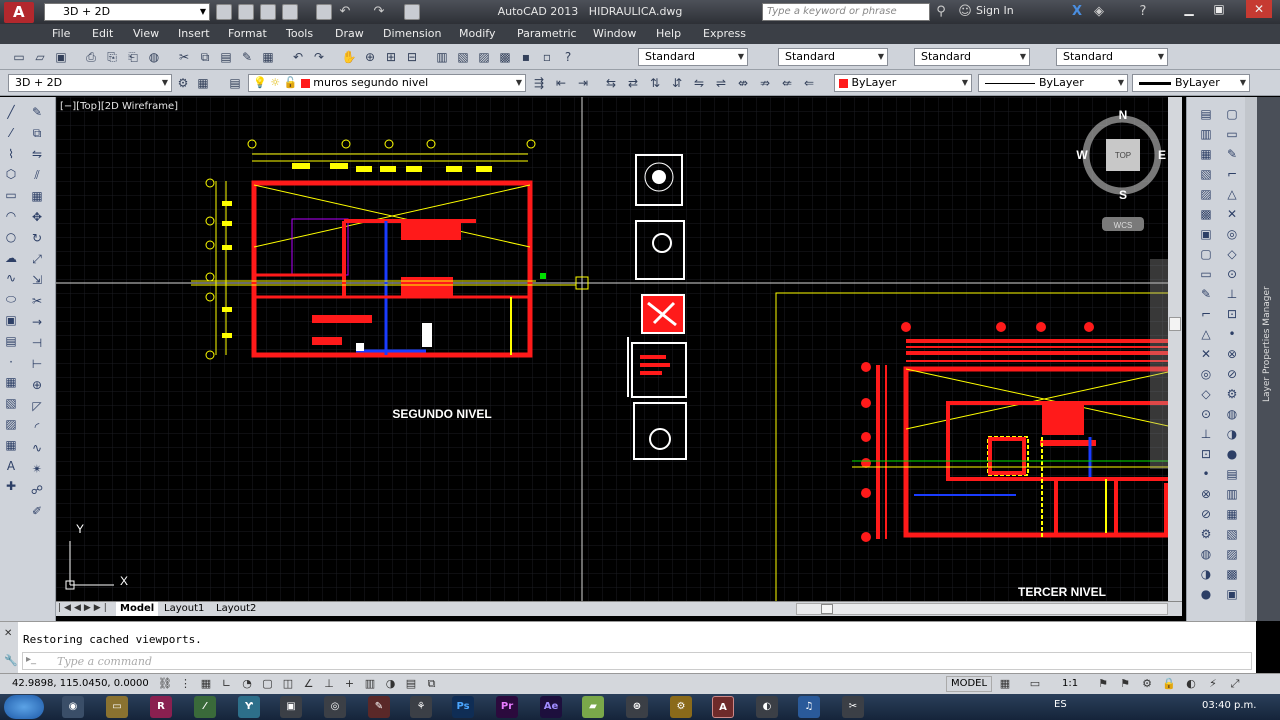 This screenshot has width=1280, height=720. What do you see at coordinates (1232, 574) in the screenshot?
I see `visual-style-alt-icon: ▩` at bounding box center [1232, 574].